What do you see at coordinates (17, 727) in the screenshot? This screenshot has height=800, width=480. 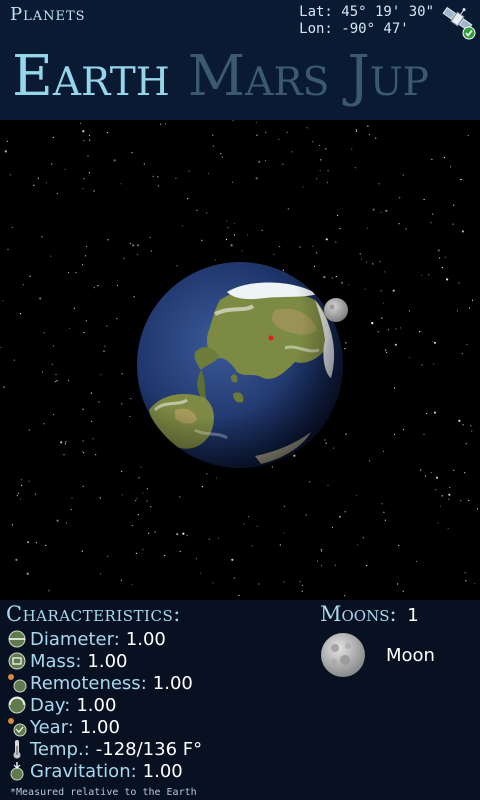 I see `year-icon` at bounding box center [17, 727].